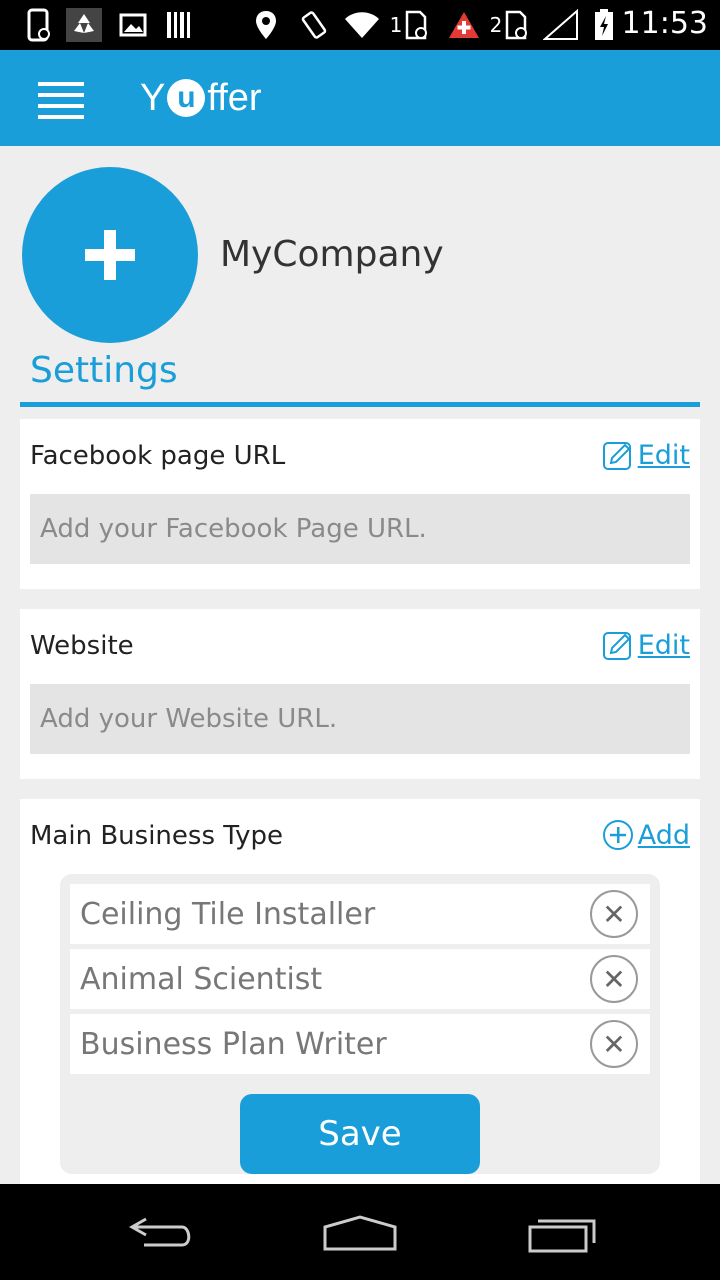  I want to click on facebook-label: Facebook page URL, so click(158, 456).